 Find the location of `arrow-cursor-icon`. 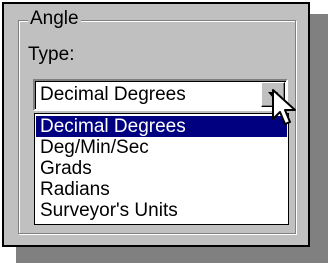

arrow-cursor-icon is located at coordinates (284, 107).